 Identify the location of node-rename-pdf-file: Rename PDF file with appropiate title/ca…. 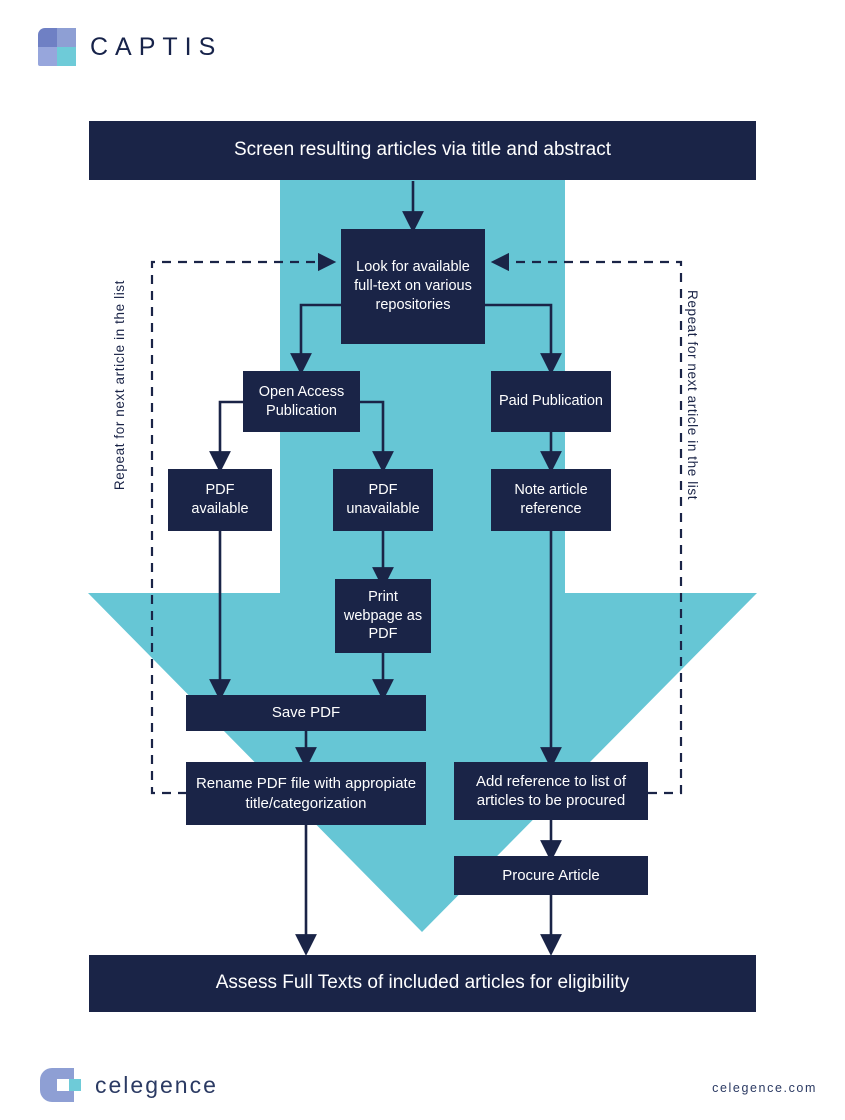
(306, 793).